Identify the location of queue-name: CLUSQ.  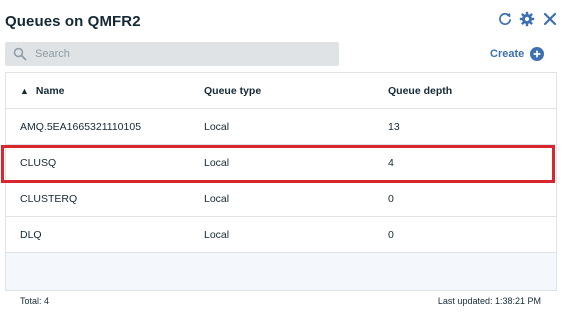
(38, 163).